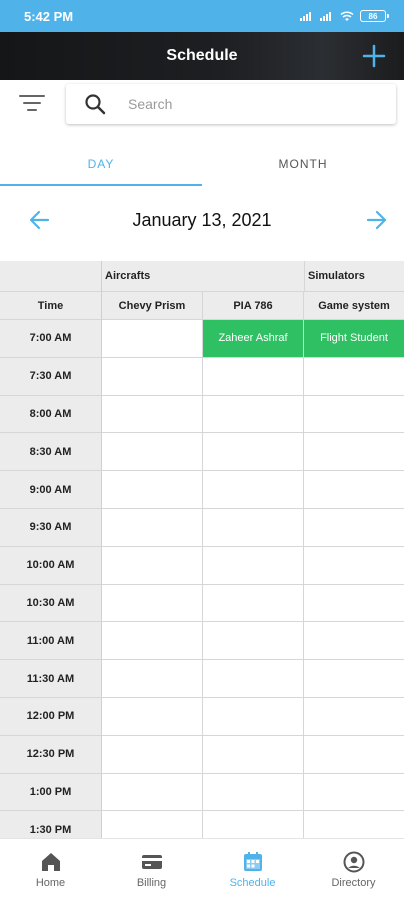  Describe the element at coordinates (252, 861) in the screenshot. I see `calendar-icon` at that location.